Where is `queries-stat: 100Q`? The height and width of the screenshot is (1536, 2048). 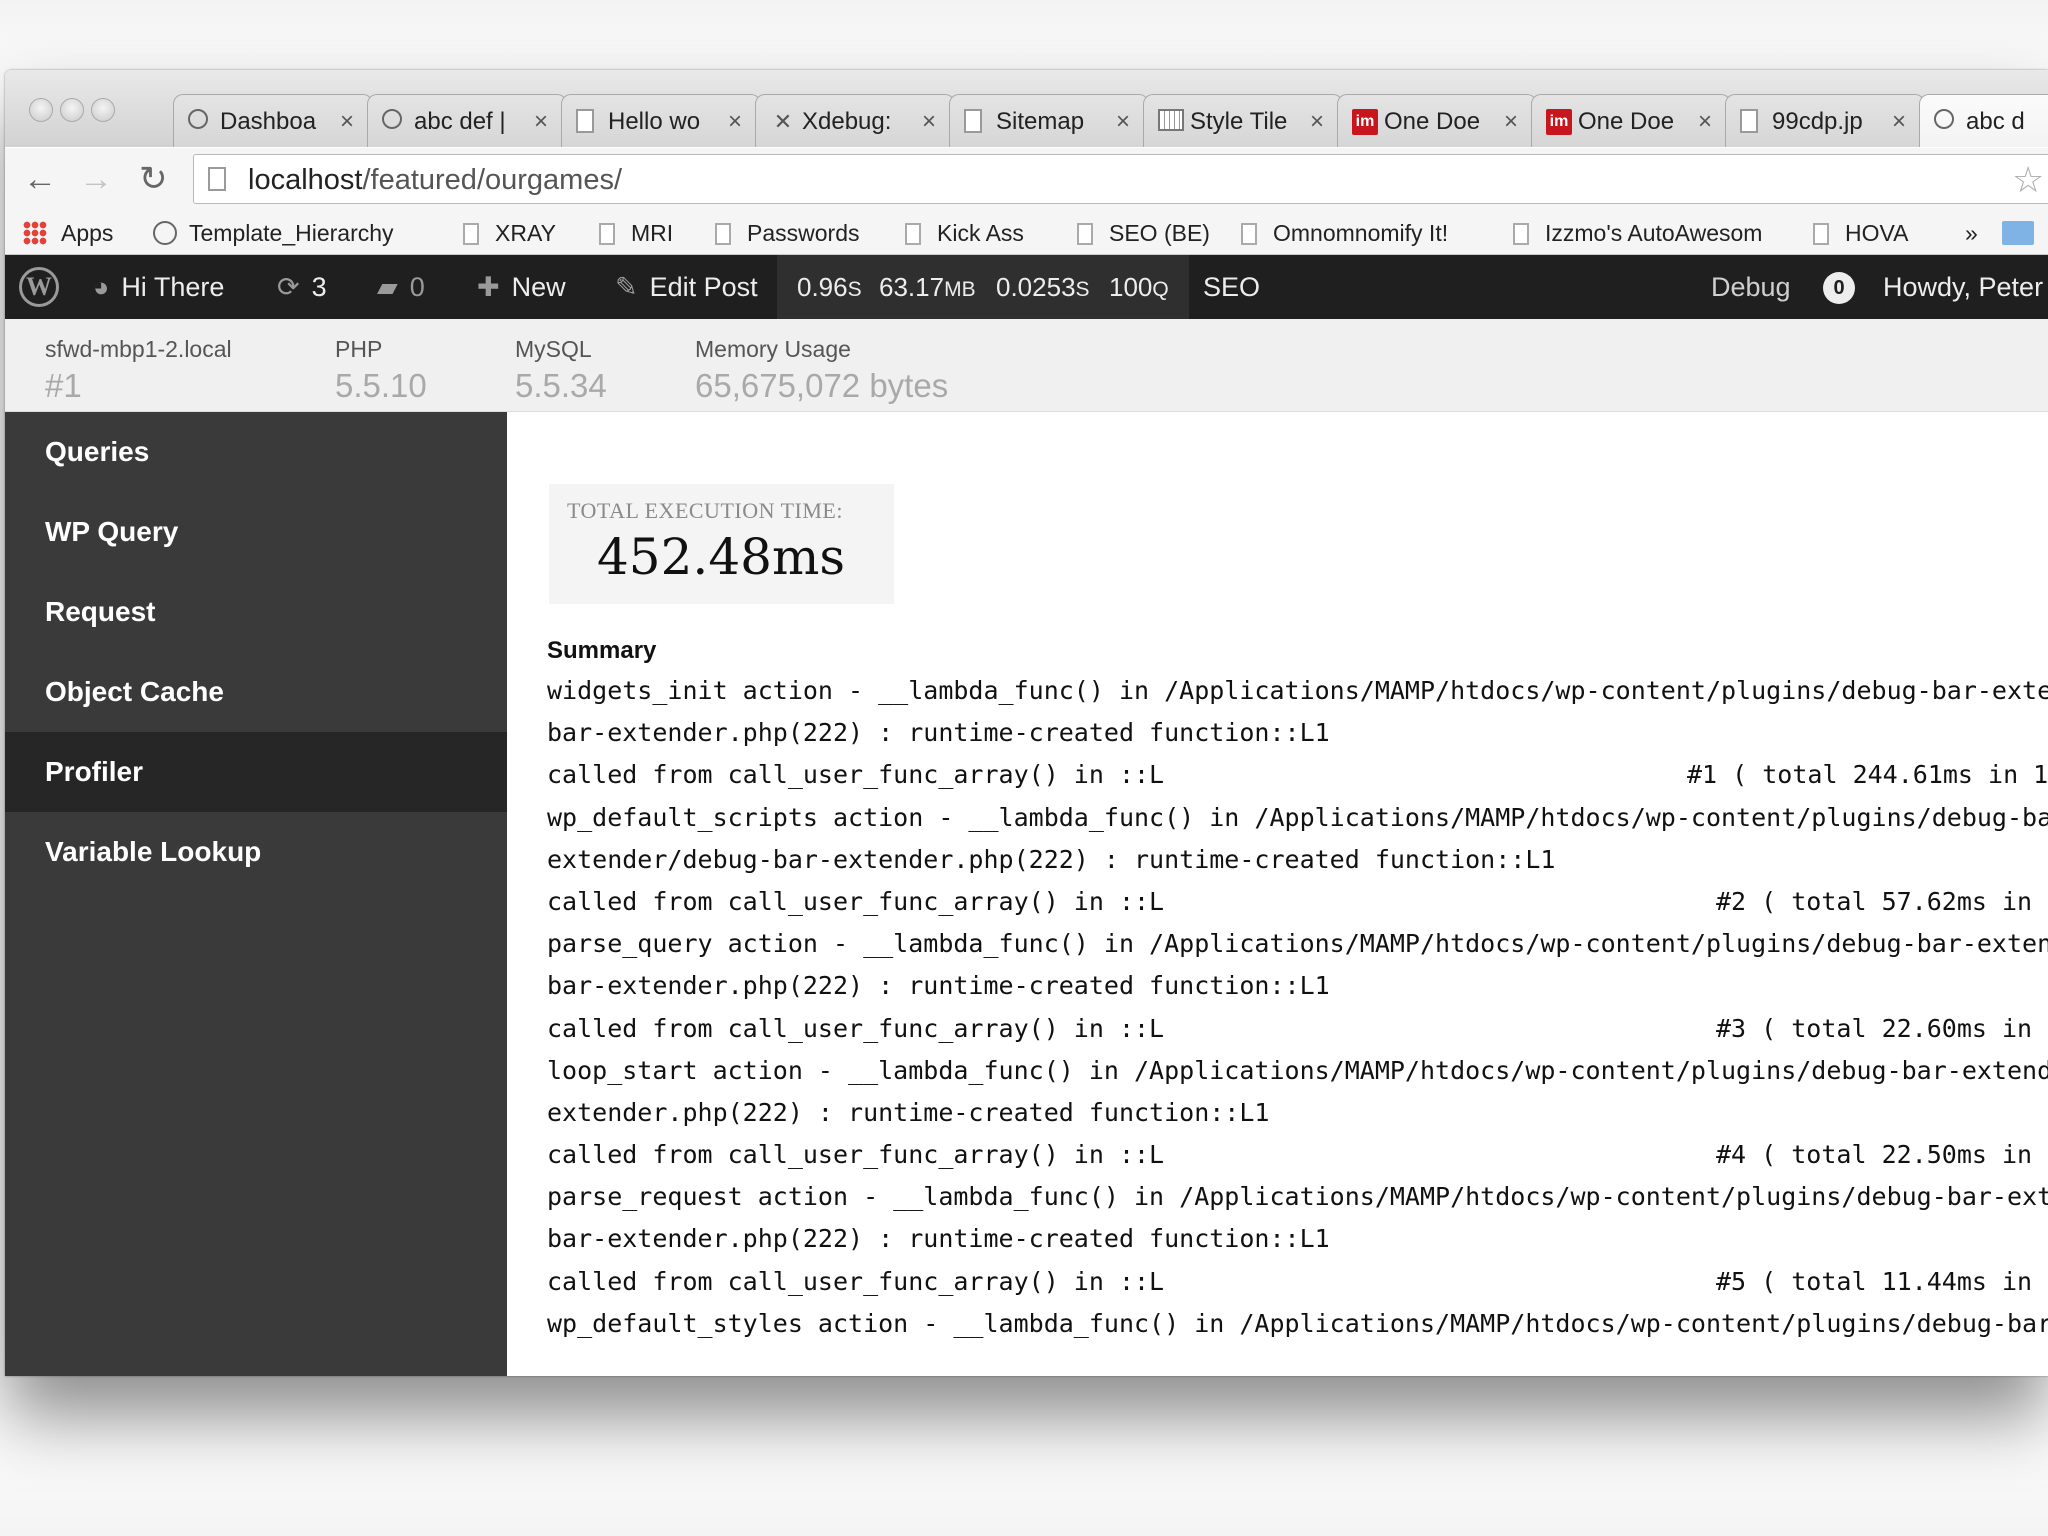
queries-stat: 100Q is located at coordinates (1139, 288).